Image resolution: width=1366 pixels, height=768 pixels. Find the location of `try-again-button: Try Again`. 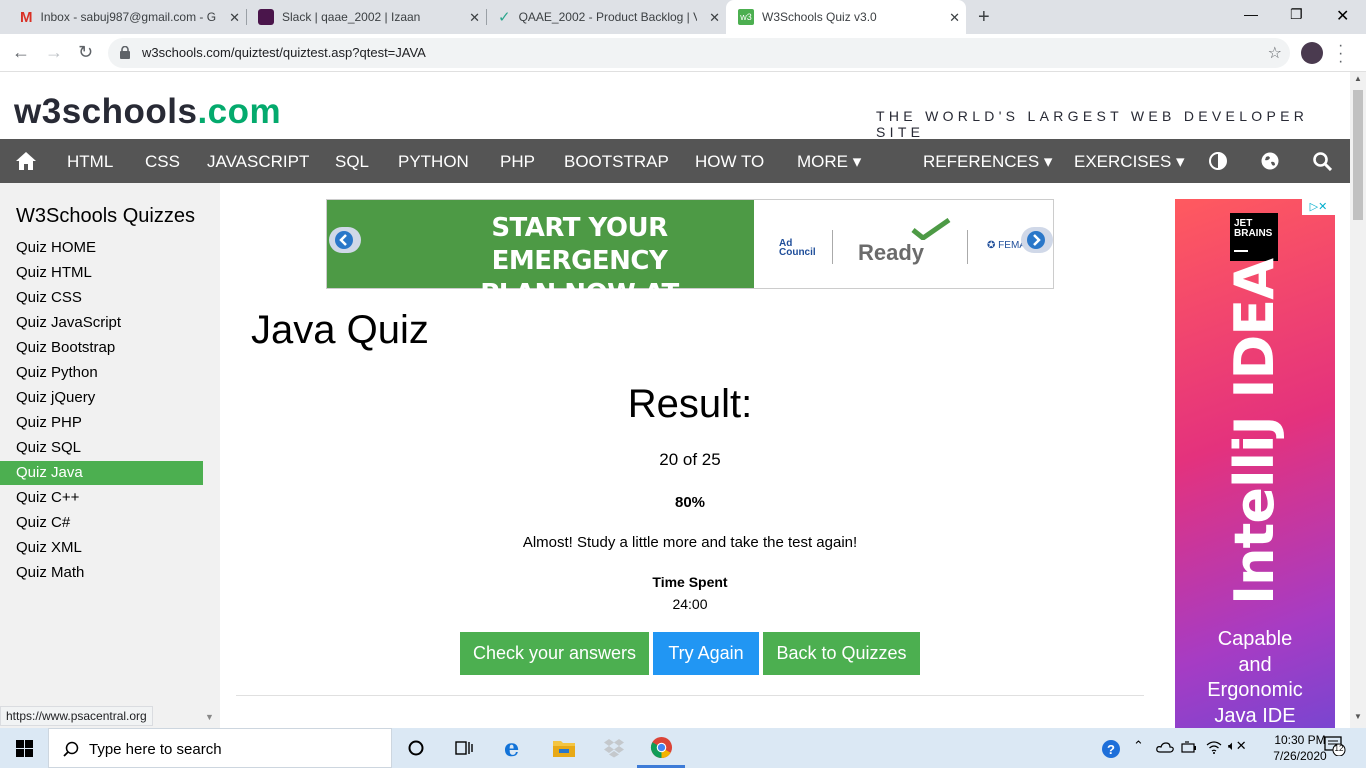

try-again-button: Try Again is located at coordinates (706, 653).